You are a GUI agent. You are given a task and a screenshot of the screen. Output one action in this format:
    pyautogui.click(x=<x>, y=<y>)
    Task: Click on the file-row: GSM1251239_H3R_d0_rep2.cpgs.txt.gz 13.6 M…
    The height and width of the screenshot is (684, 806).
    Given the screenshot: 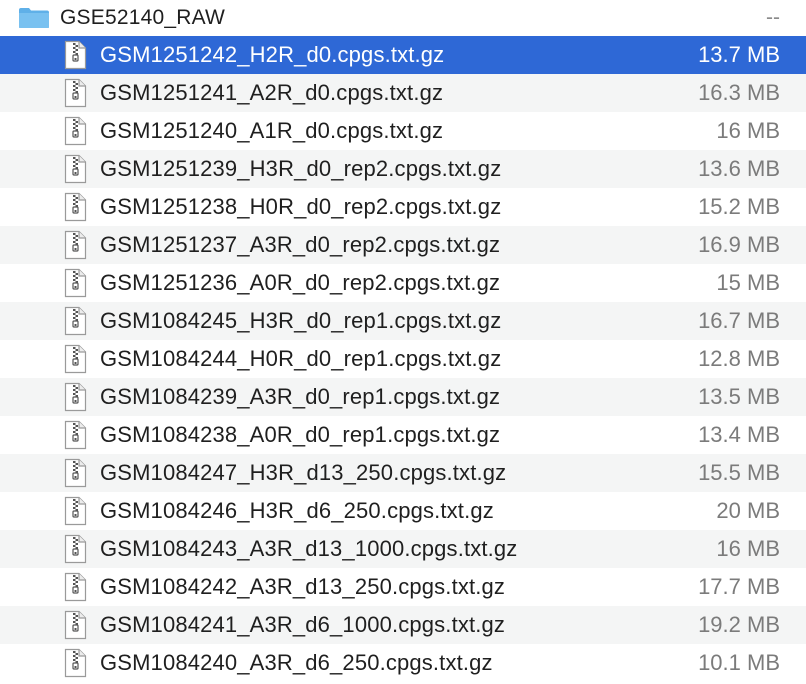 What is the action you would take?
    pyautogui.click(x=403, y=169)
    